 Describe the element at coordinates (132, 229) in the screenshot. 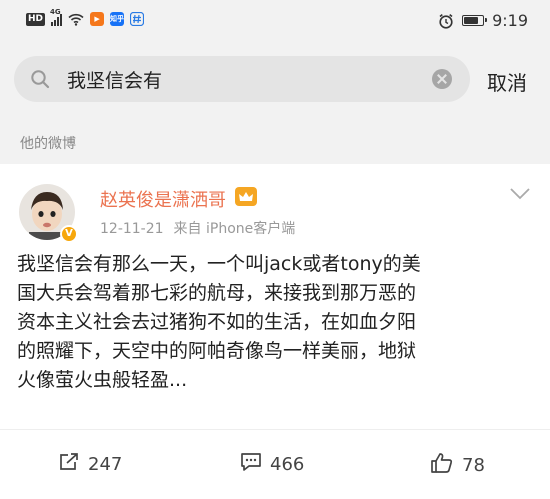

I see `post-date: 12-11-21` at that location.